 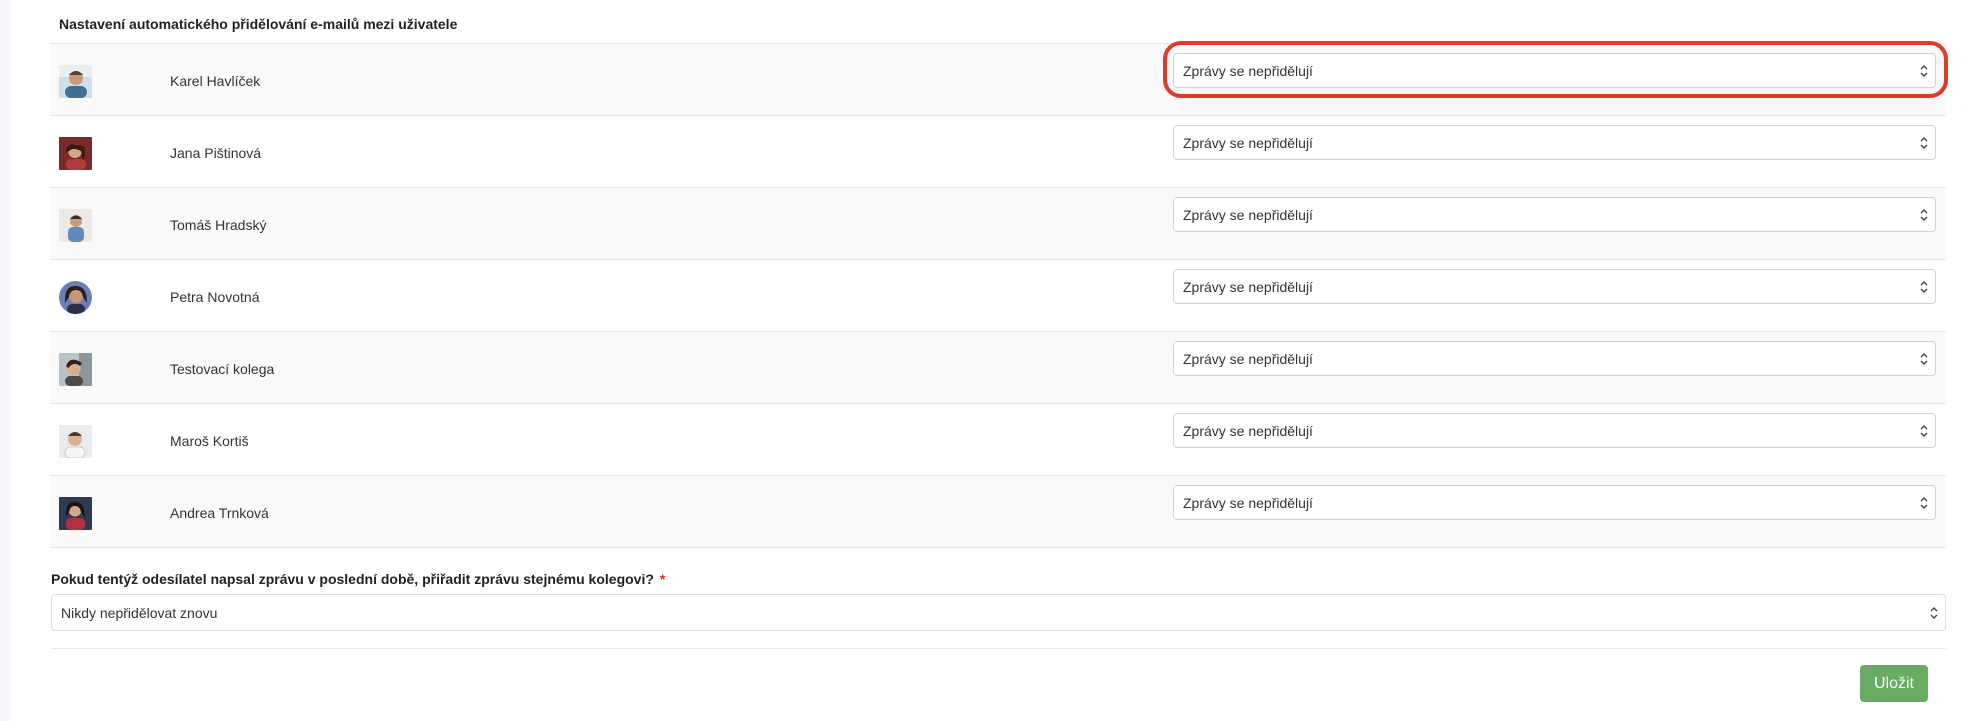 I want to click on reassign-select-value: Nikdy nepřidělovat znovu, so click(x=139, y=613).